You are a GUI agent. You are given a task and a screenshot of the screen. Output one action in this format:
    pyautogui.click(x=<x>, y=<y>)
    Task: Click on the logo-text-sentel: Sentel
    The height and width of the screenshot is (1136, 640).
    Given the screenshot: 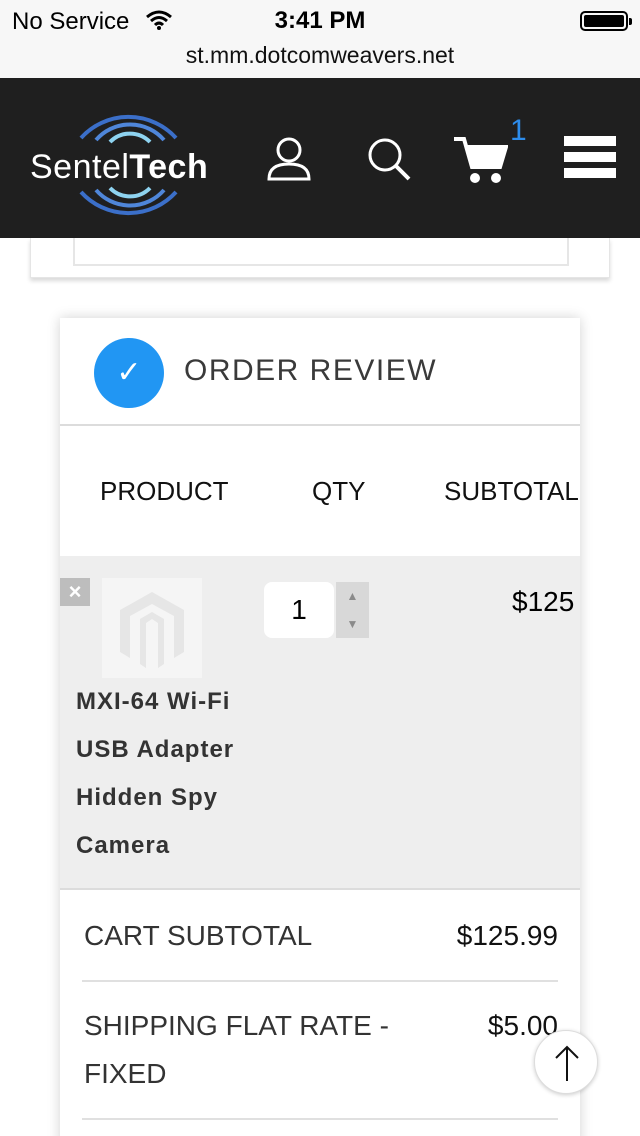 What is the action you would take?
    pyautogui.click(x=80, y=167)
    